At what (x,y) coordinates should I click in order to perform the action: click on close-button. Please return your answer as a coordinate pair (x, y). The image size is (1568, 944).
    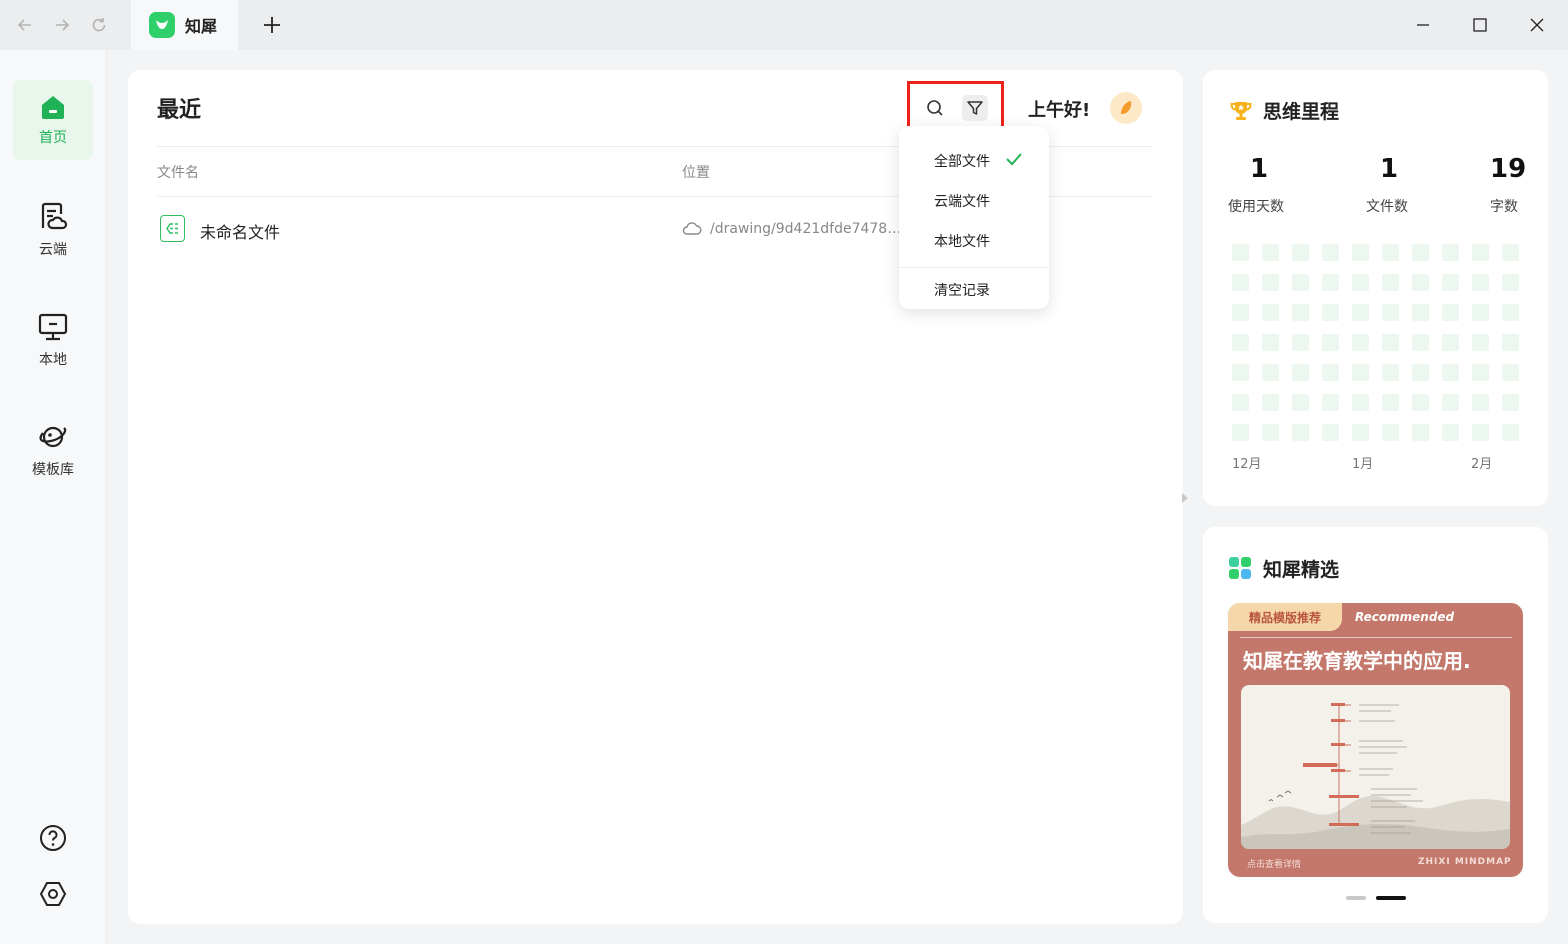
    Looking at the image, I should click on (1537, 25).